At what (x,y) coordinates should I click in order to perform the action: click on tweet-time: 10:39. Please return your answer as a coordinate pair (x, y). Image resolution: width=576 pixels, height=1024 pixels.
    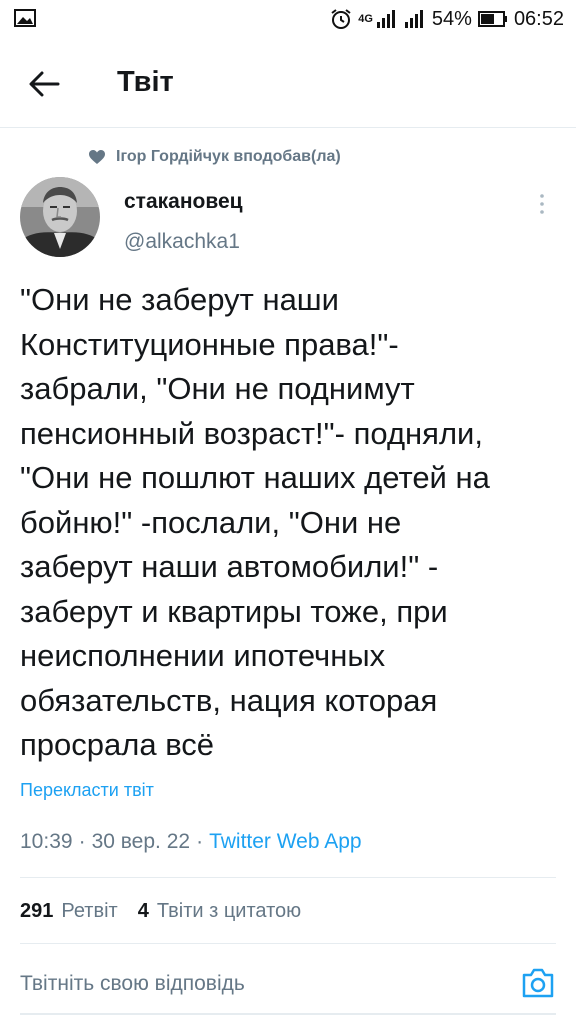
    Looking at the image, I should click on (46, 841).